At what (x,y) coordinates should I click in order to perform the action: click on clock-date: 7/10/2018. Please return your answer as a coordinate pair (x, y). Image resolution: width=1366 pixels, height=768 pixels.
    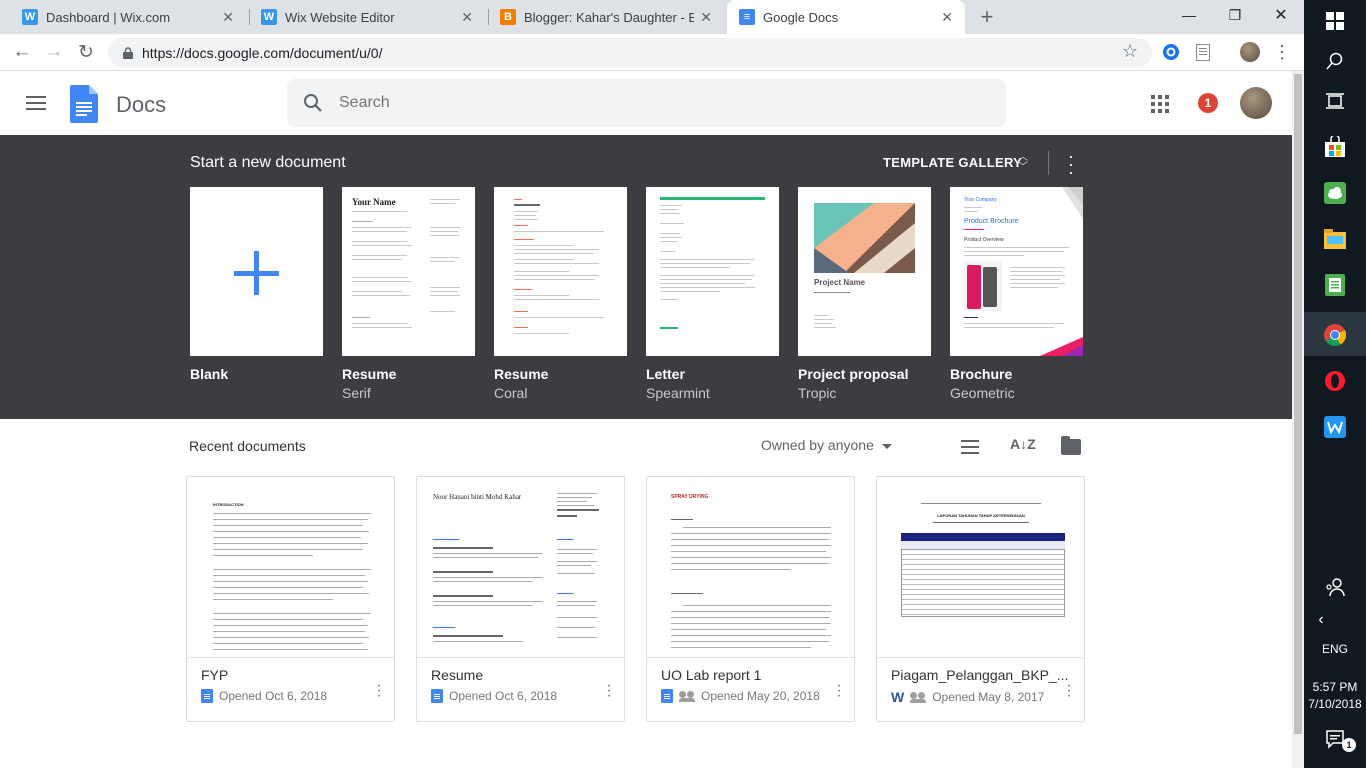
    Looking at the image, I should click on (1335, 704).